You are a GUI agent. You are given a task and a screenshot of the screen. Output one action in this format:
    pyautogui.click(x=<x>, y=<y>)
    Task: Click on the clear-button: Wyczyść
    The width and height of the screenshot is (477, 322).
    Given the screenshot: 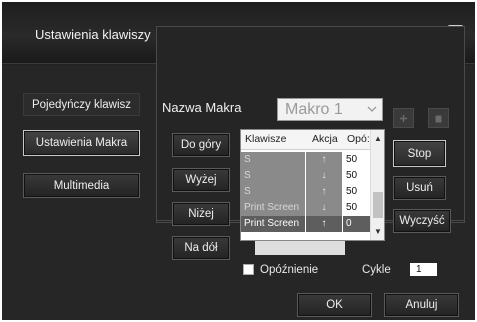 What is the action you would take?
    pyautogui.click(x=422, y=221)
    